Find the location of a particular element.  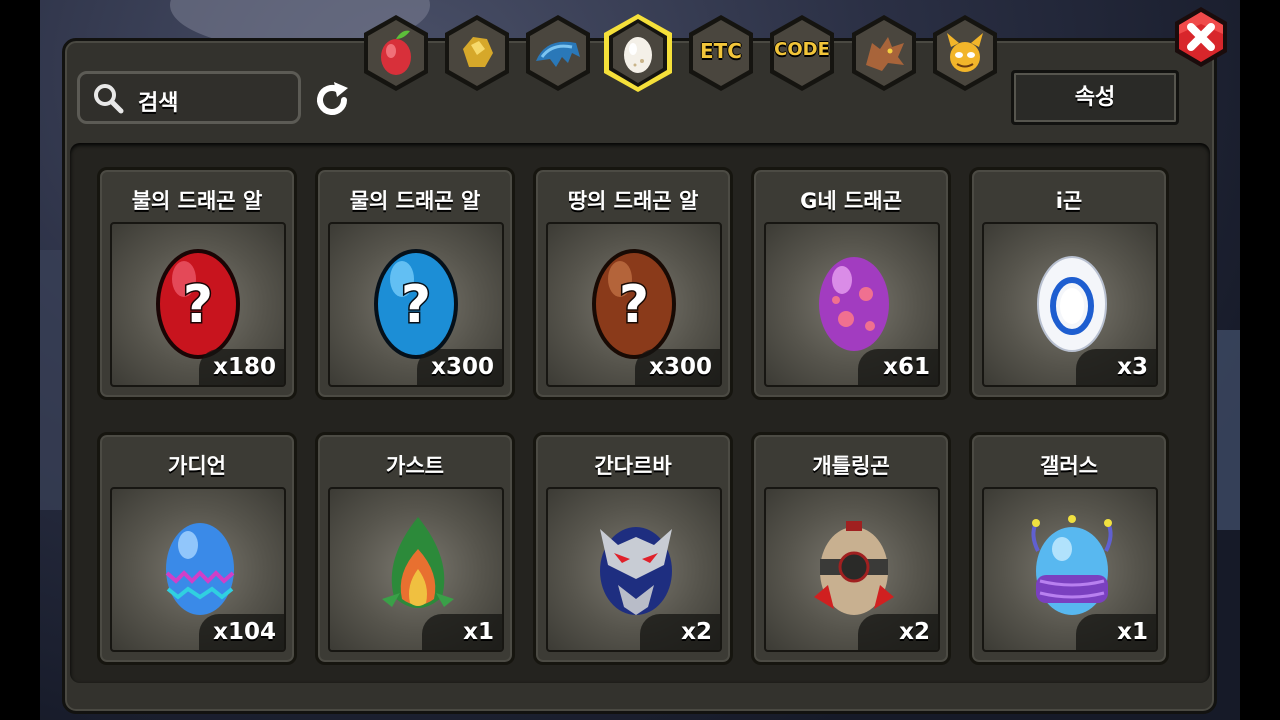

egg-card: 갤러스 x1 is located at coordinates (1069, 548).